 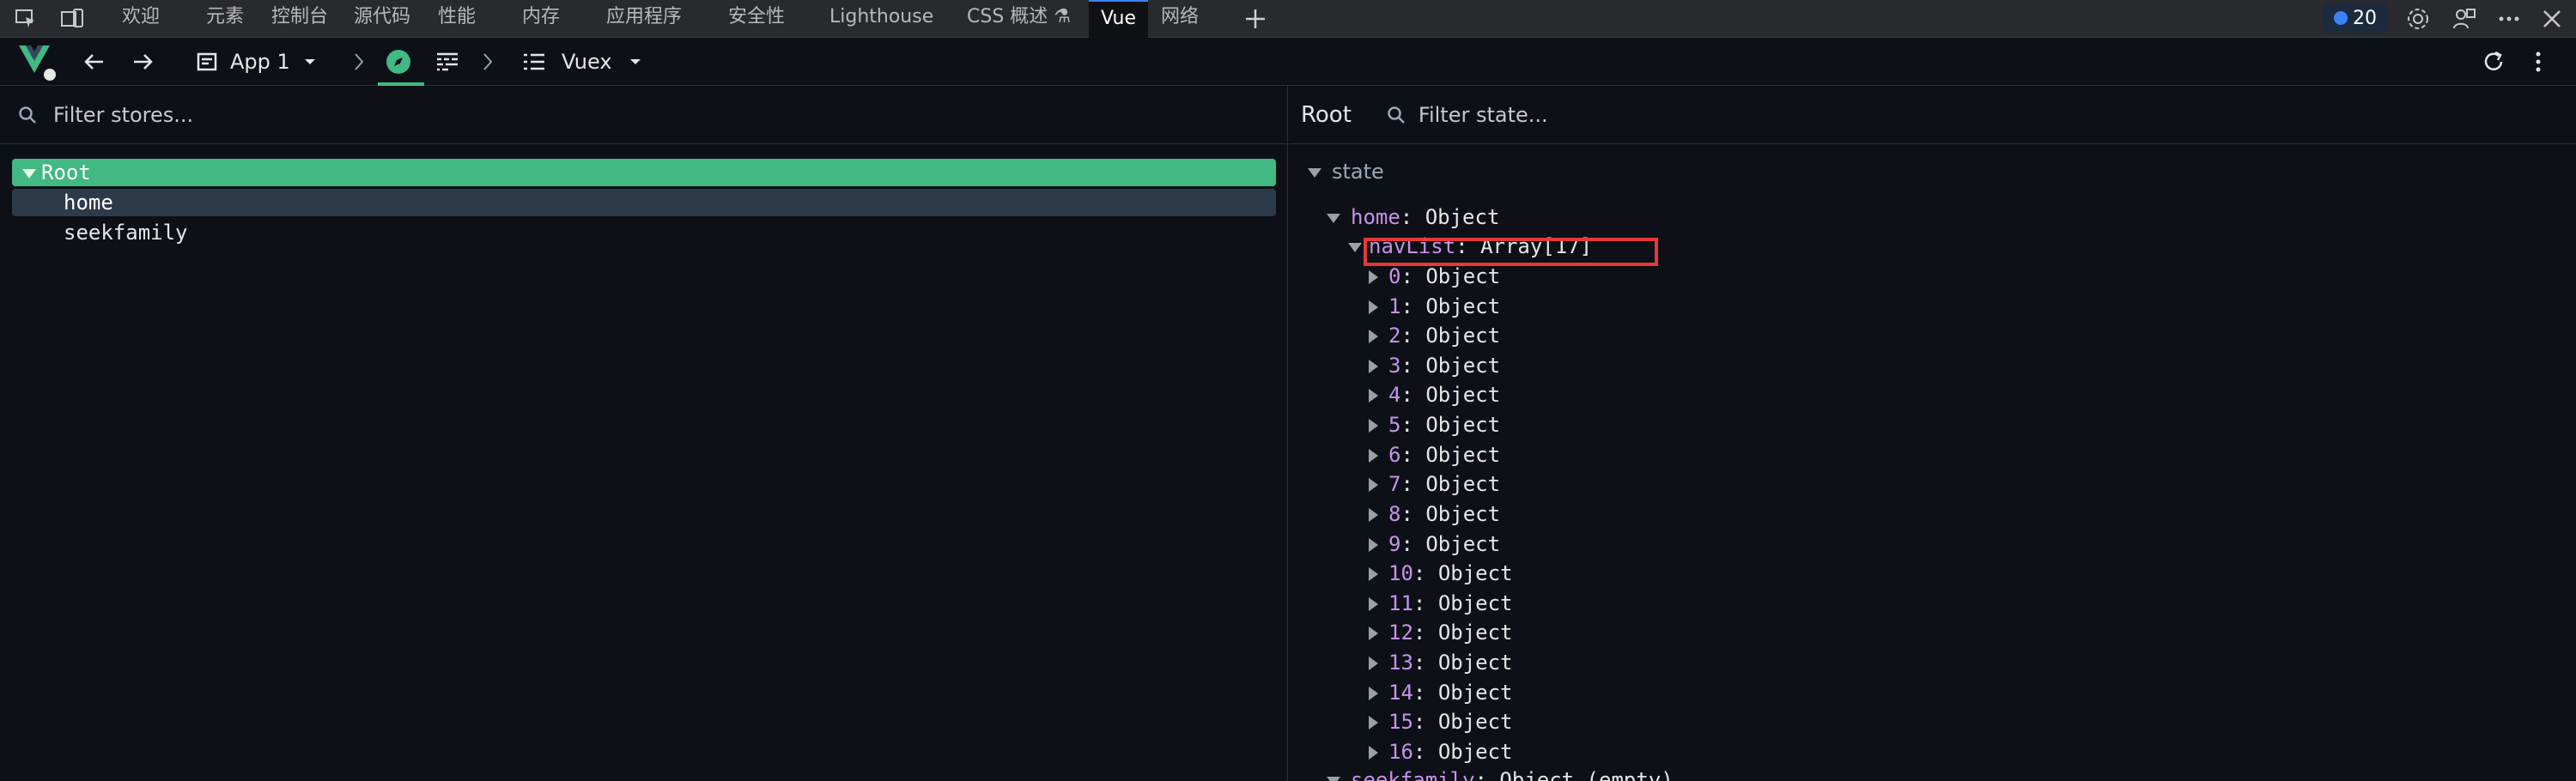 What do you see at coordinates (1346, 172) in the screenshot?
I see `state-section-header: state` at bounding box center [1346, 172].